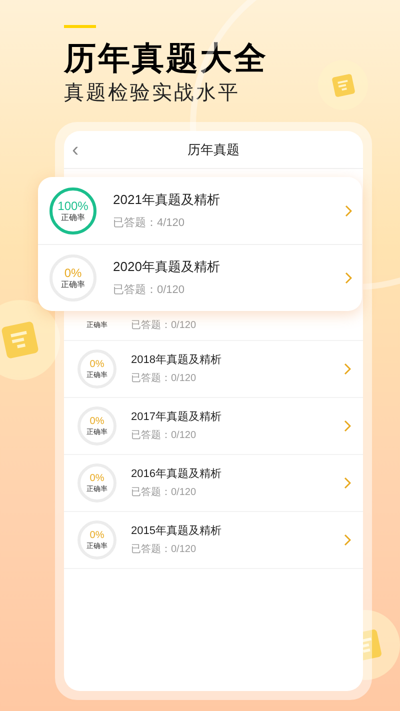  What do you see at coordinates (176, 531) in the screenshot?
I see `exam-title: 2015年真题及精析` at bounding box center [176, 531].